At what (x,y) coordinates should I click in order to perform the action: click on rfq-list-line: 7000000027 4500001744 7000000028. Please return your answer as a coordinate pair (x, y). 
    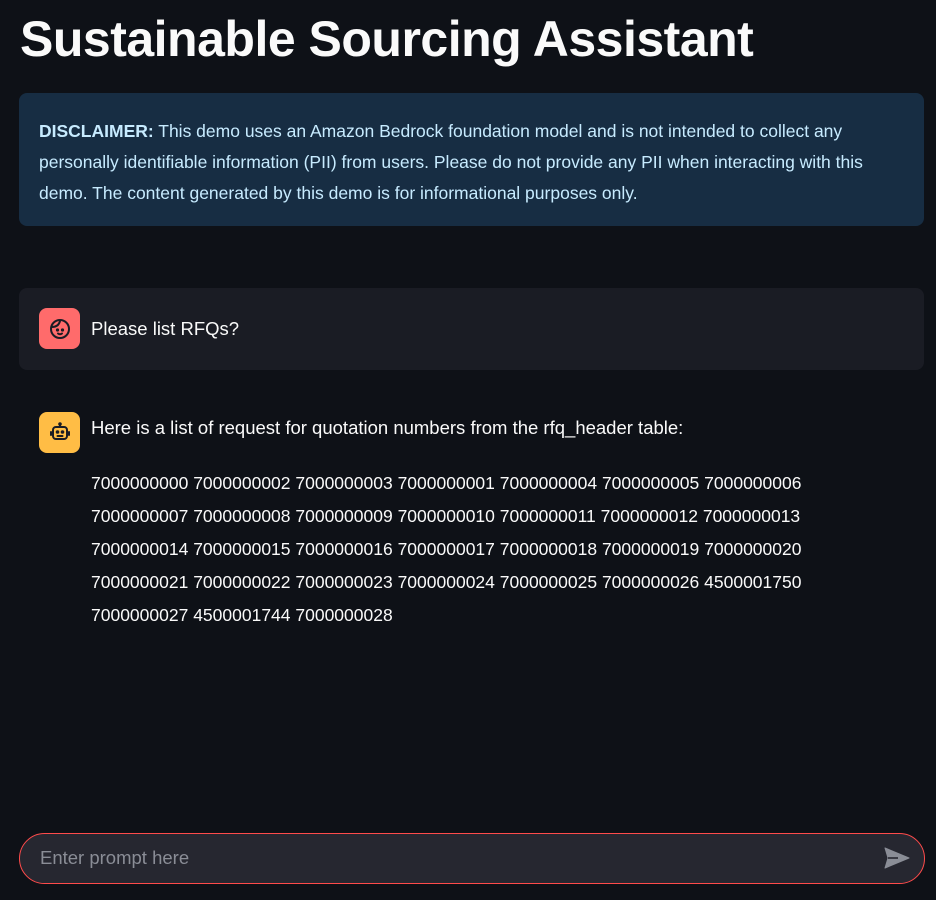
    Looking at the image, I should click on (242, 615).